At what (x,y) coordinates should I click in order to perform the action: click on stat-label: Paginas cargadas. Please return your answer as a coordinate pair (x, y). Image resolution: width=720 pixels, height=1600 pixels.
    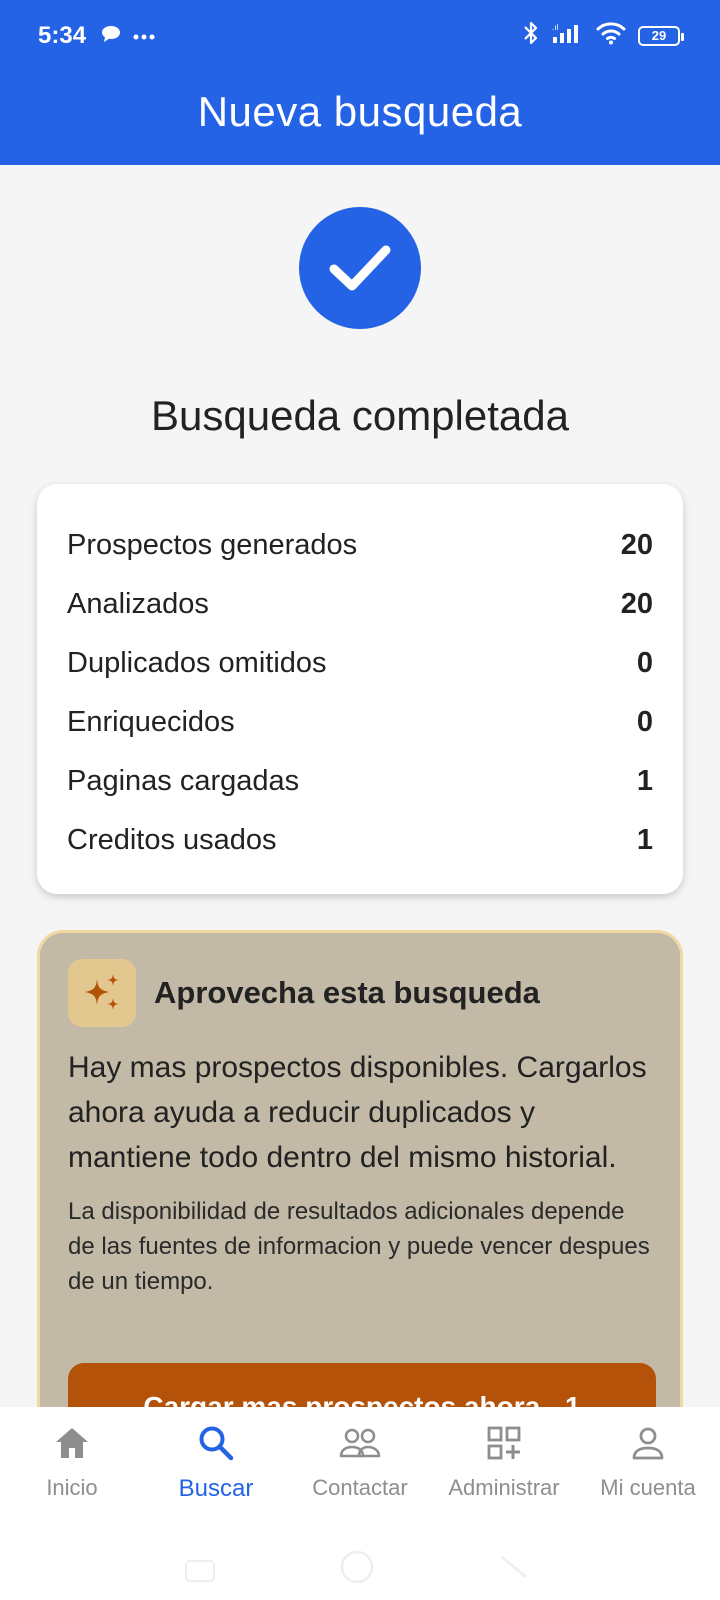
    Looking at the image, I should click on (183, 781).